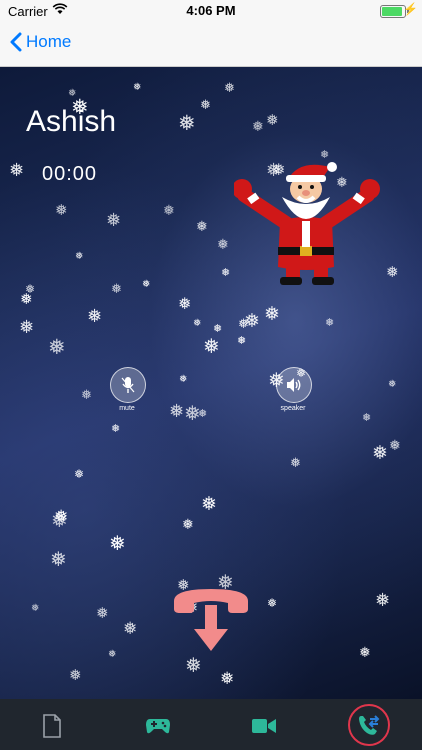 This screenshot has height=750, width=422. I want to click on gamepad-icon, so click(158, 726).